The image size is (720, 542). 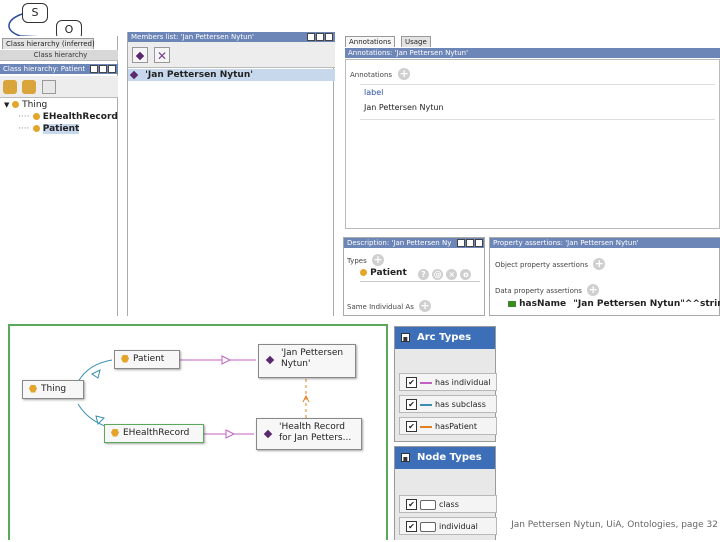 I want to click on members-title: Members list: 'Jan Pettersen Nytun', so click(x=231, y=37).